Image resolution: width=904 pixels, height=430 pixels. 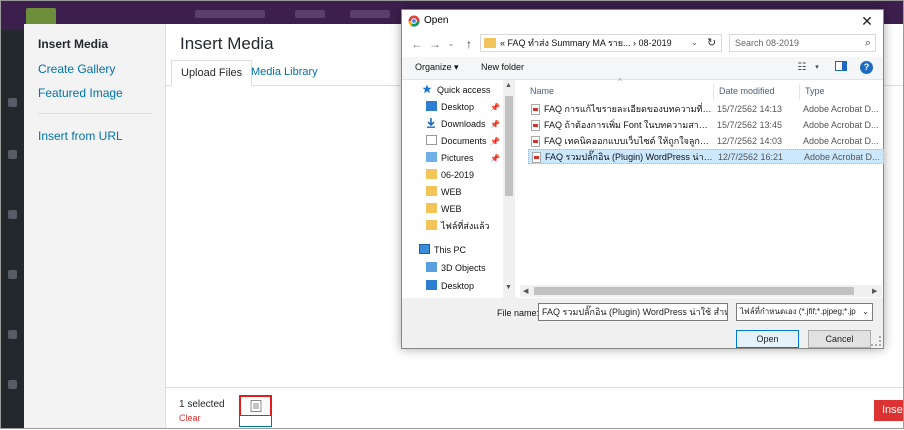 What do you see at coordinates (586, 43) in the screenshot?
I see `address-path: « FAQ ทำส่ง Summary MA ราย... › 08-2019` at bounding box center [586, 43].